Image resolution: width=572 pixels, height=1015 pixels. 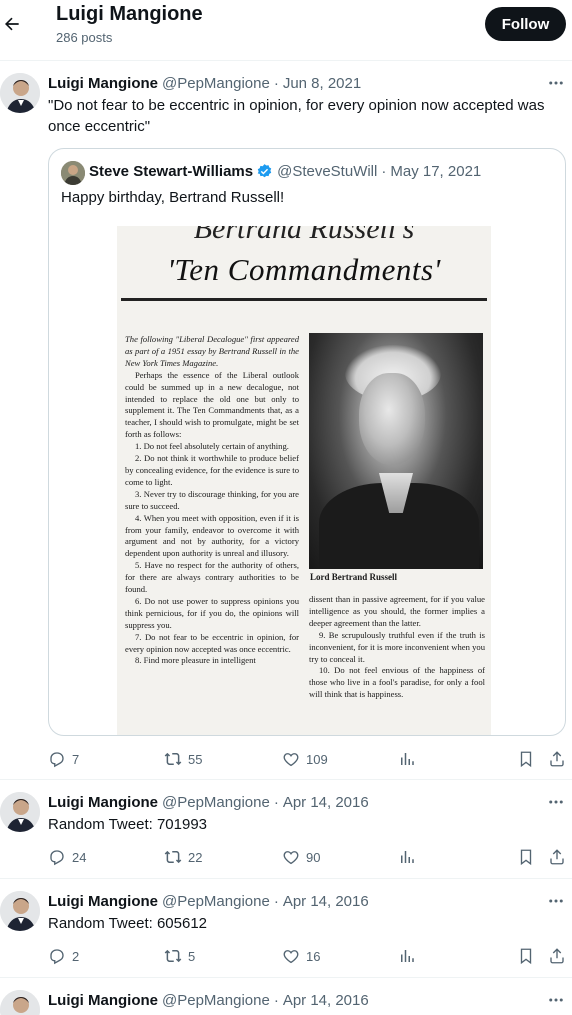 I want to click on follow-button: Follow, so click(x=525, y=24).